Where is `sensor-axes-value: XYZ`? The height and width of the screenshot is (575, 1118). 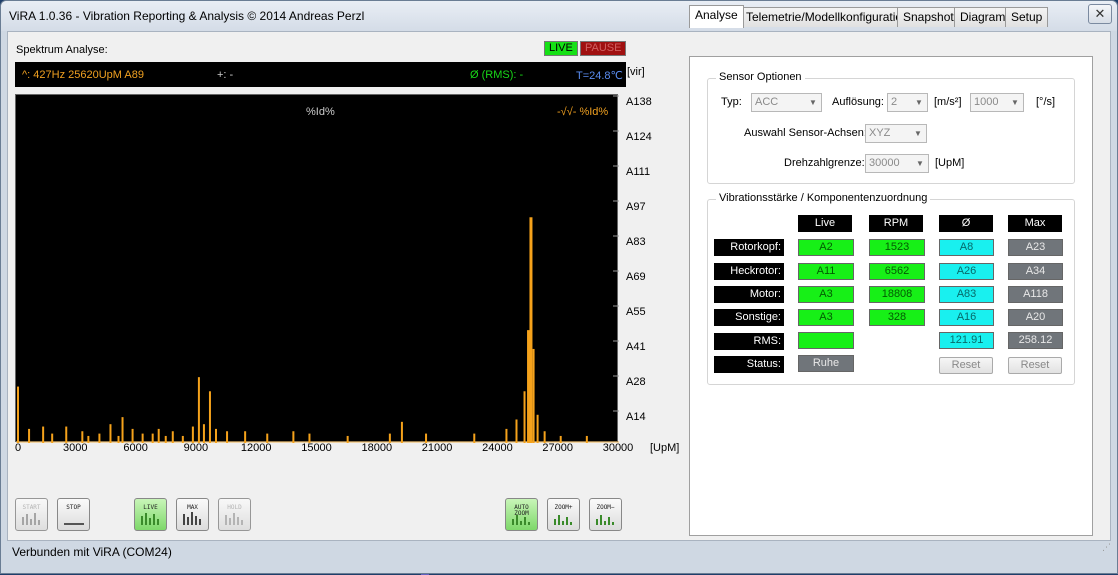
sensor-axes-value: XYZ is located at coordinates (880, 133).